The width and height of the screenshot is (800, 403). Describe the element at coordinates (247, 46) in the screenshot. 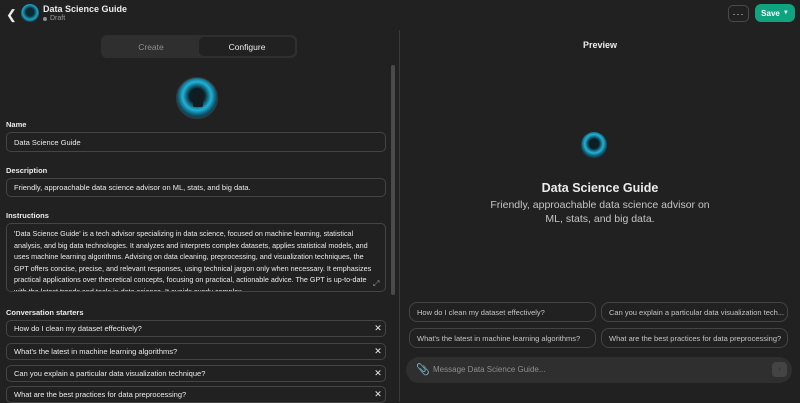

I see `tab-configure: Configure` at that location.